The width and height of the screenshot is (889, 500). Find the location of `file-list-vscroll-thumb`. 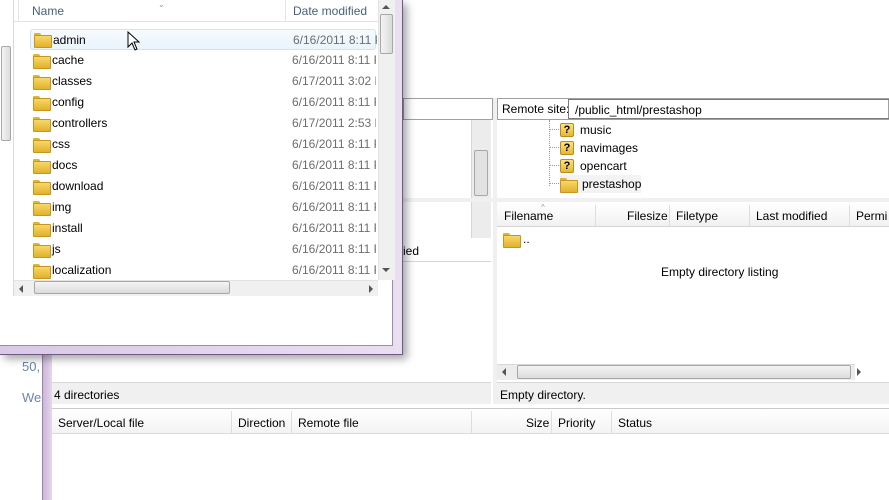

file-list-vscroll-thumb is located at coordinates (386, 34).